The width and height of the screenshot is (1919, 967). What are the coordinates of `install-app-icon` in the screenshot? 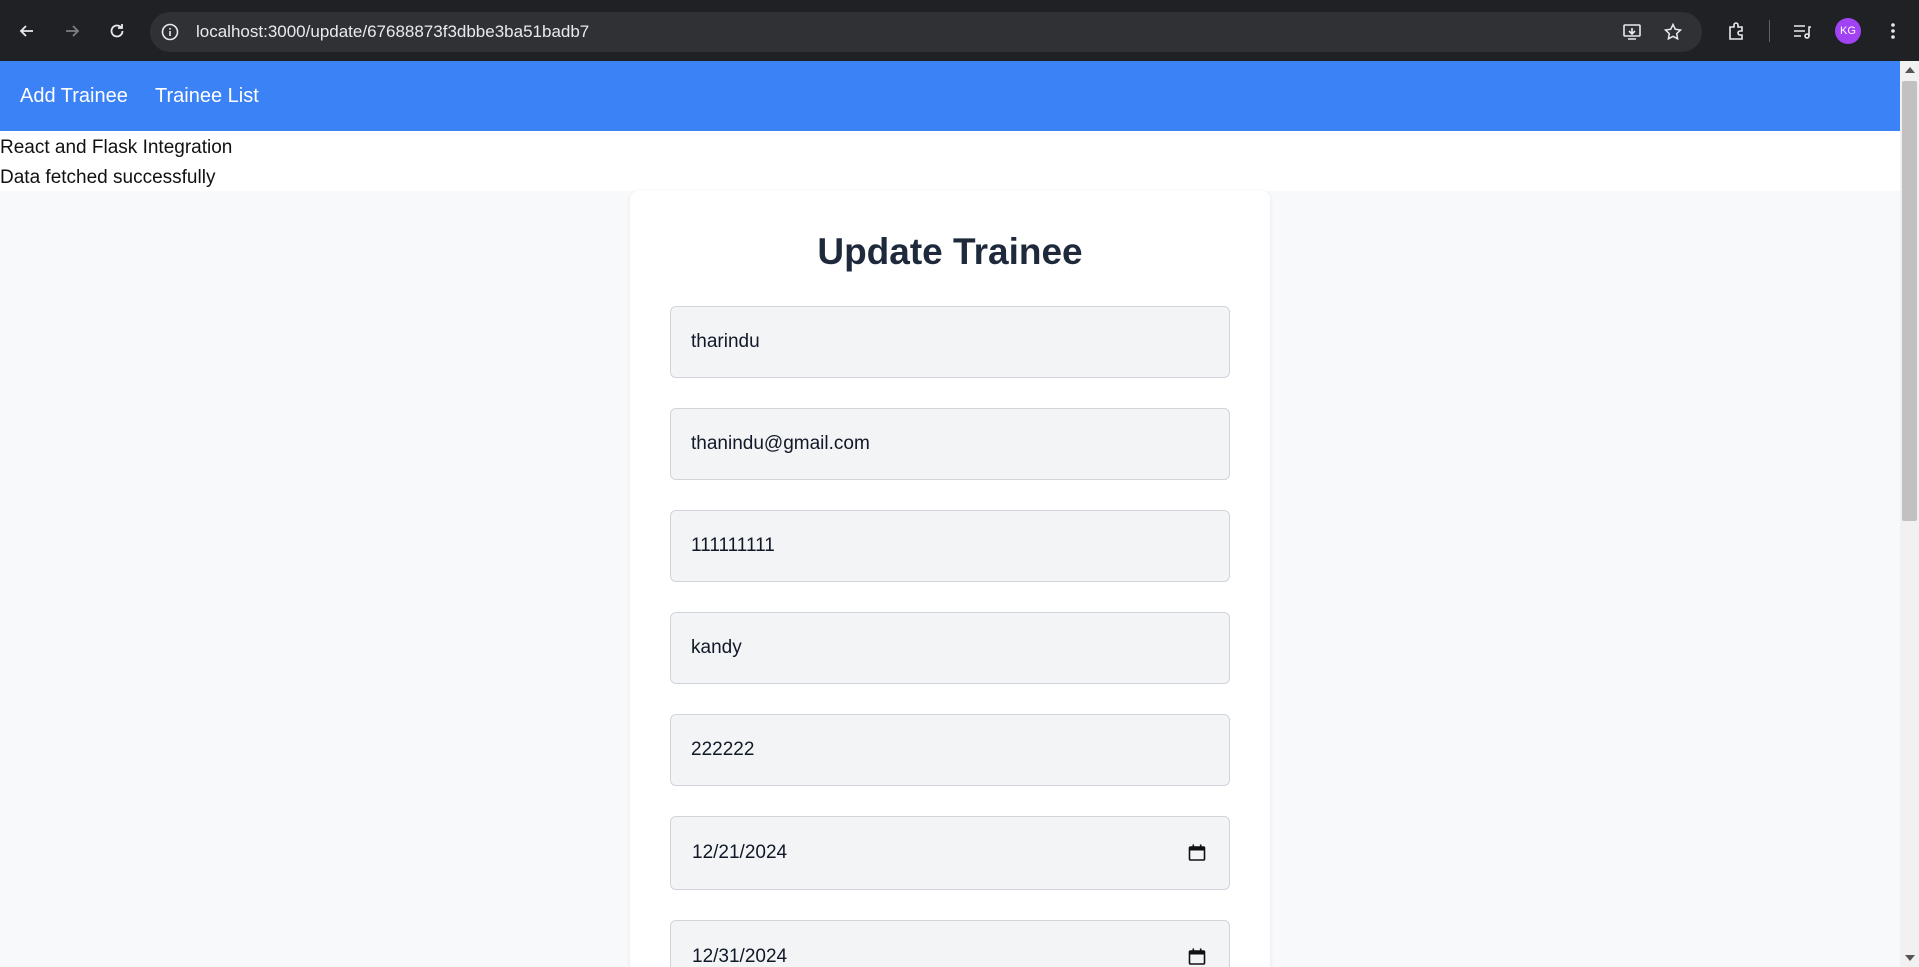 It's located at (1632, 32).